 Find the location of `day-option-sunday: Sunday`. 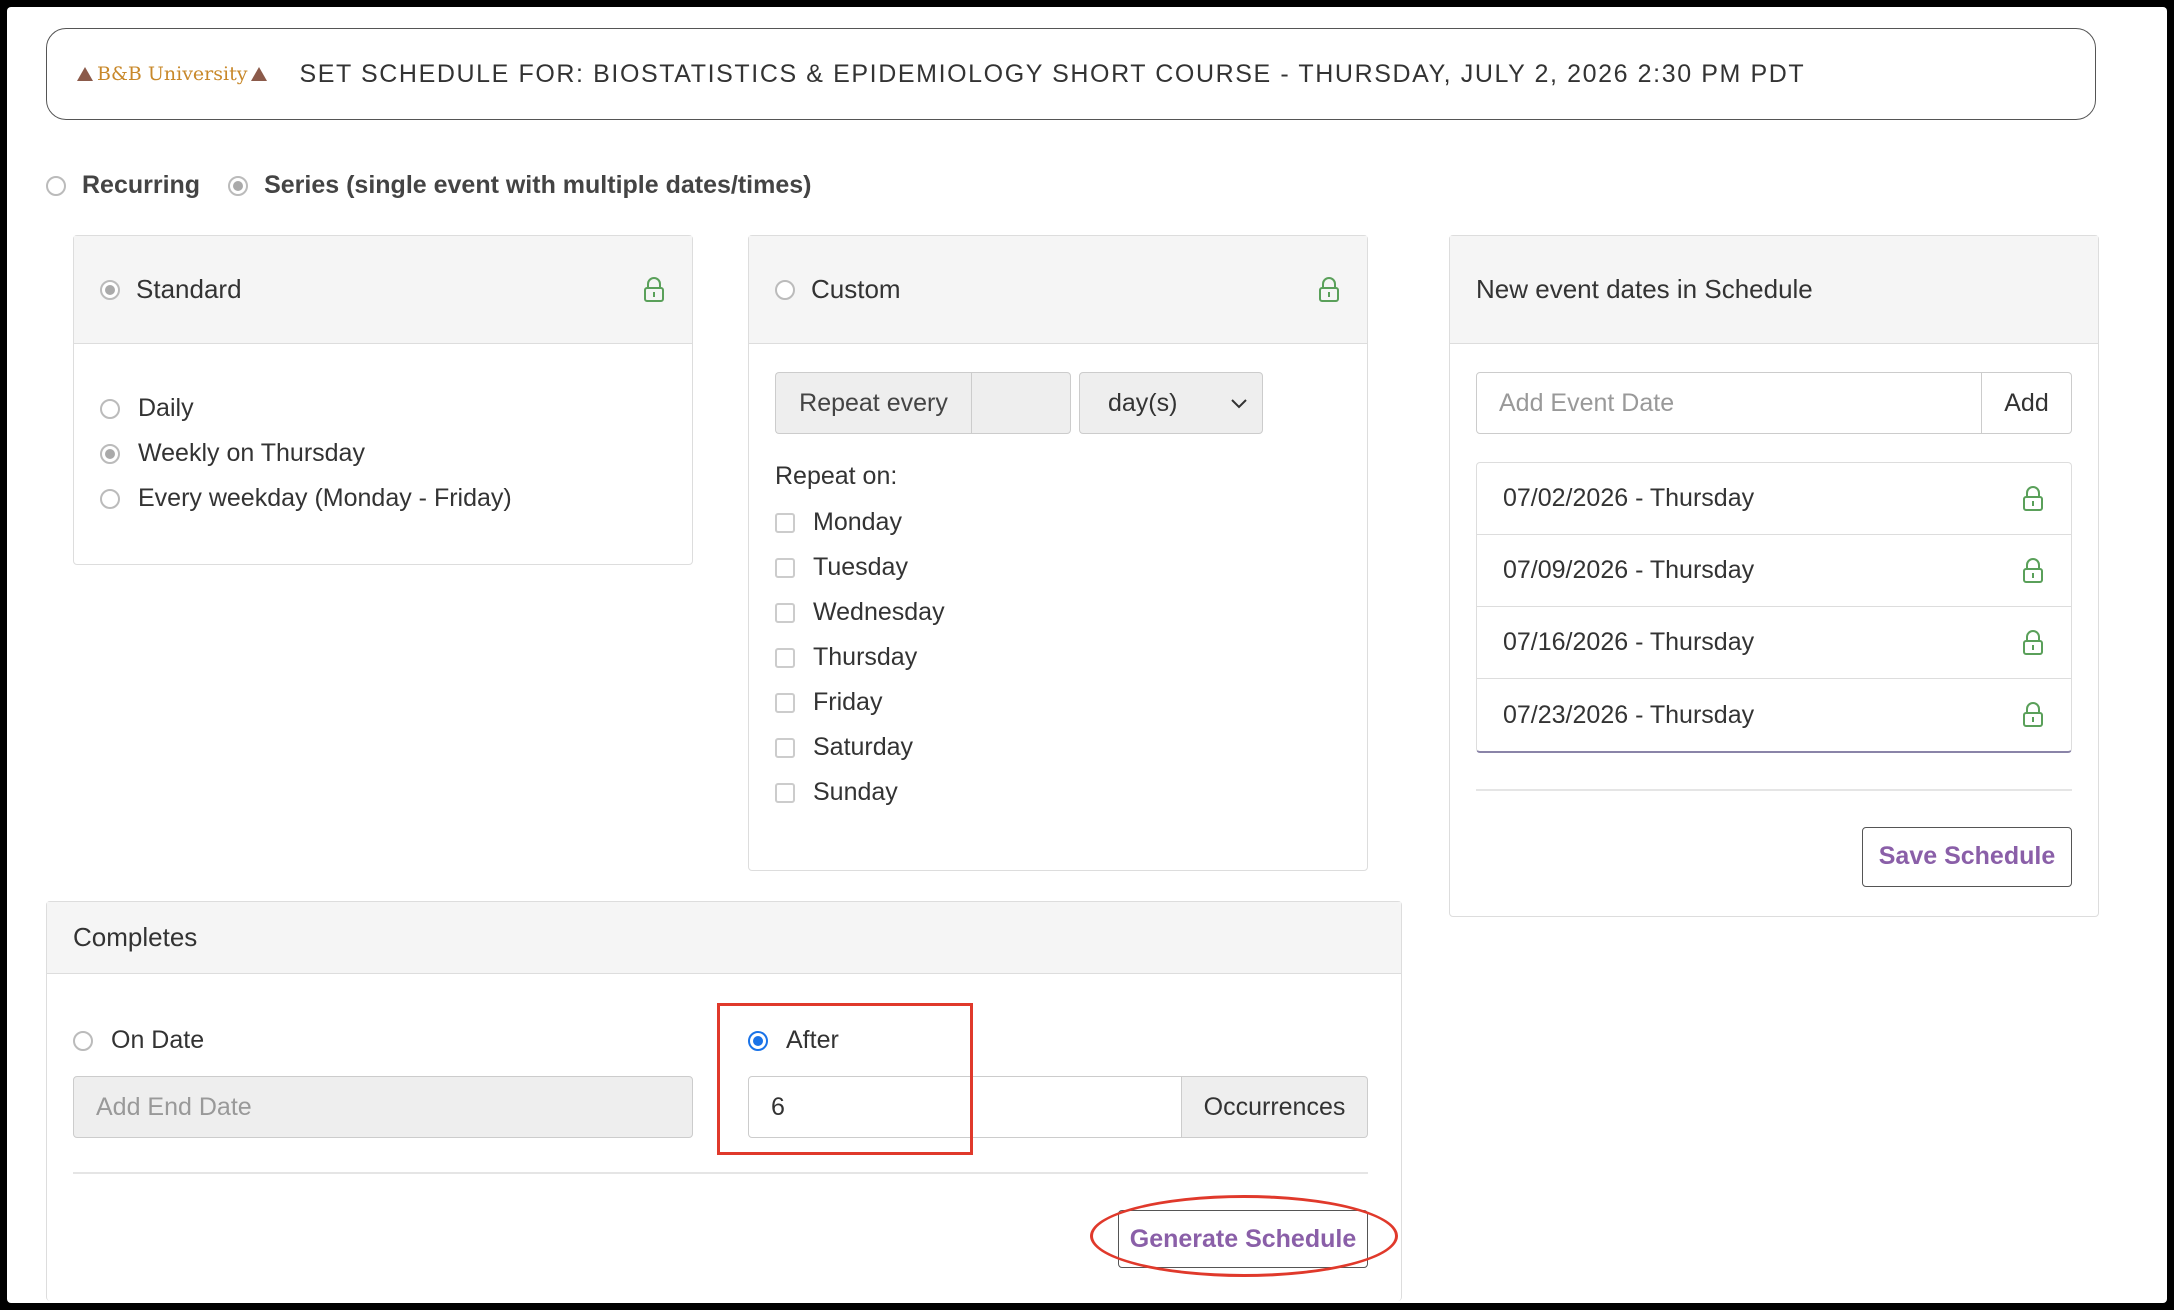

day-option-sunday: Sunday is located at coordinates (1058, 792).